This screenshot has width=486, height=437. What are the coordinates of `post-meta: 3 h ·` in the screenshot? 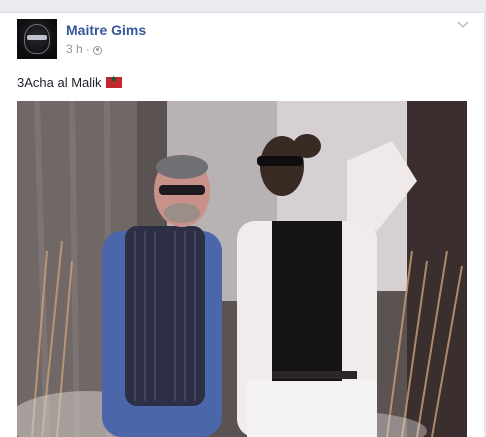 It's located at (84, 49).